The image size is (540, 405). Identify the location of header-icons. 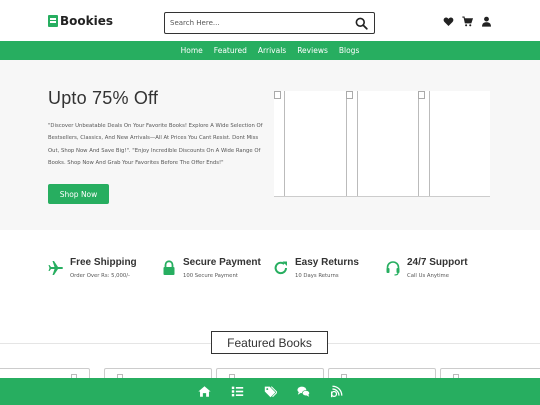
(467, 21).